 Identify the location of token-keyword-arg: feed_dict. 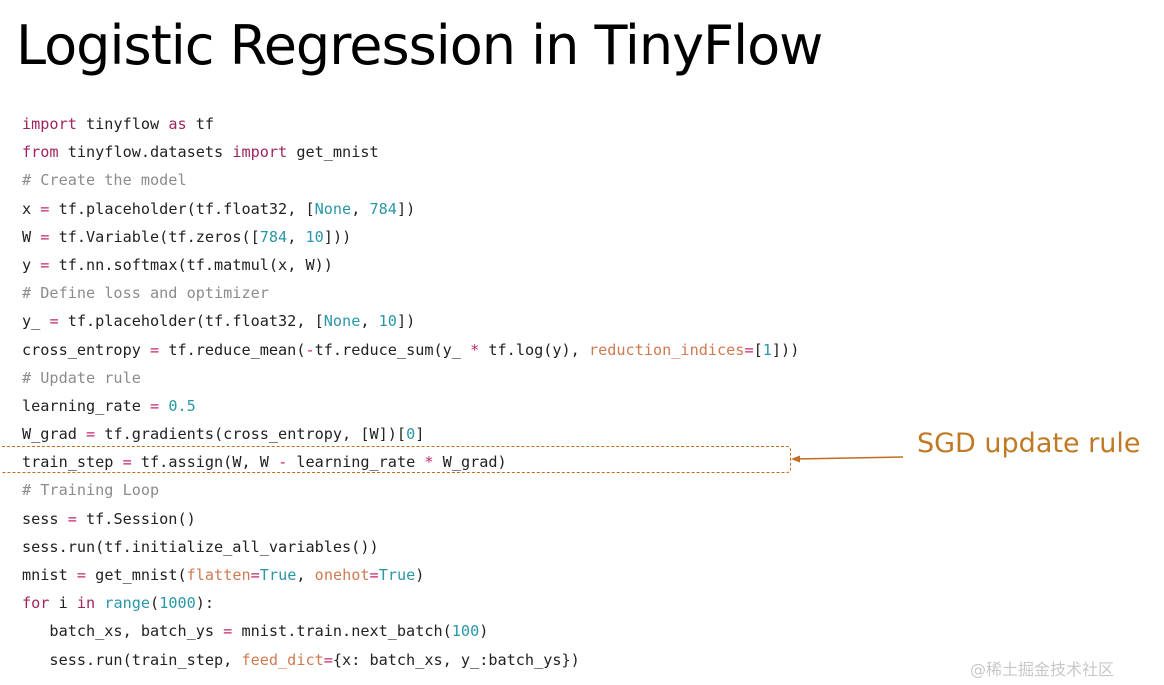
(282, 659).